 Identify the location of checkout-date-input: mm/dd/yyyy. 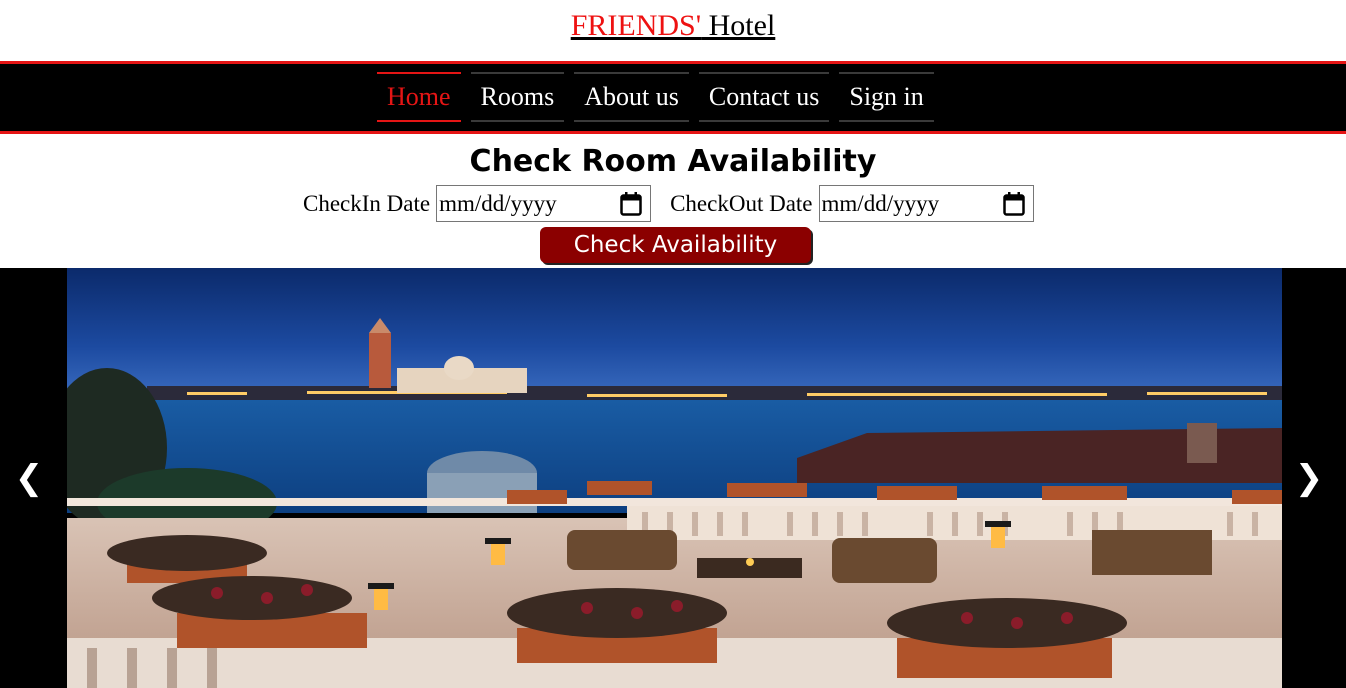
(926, 203).